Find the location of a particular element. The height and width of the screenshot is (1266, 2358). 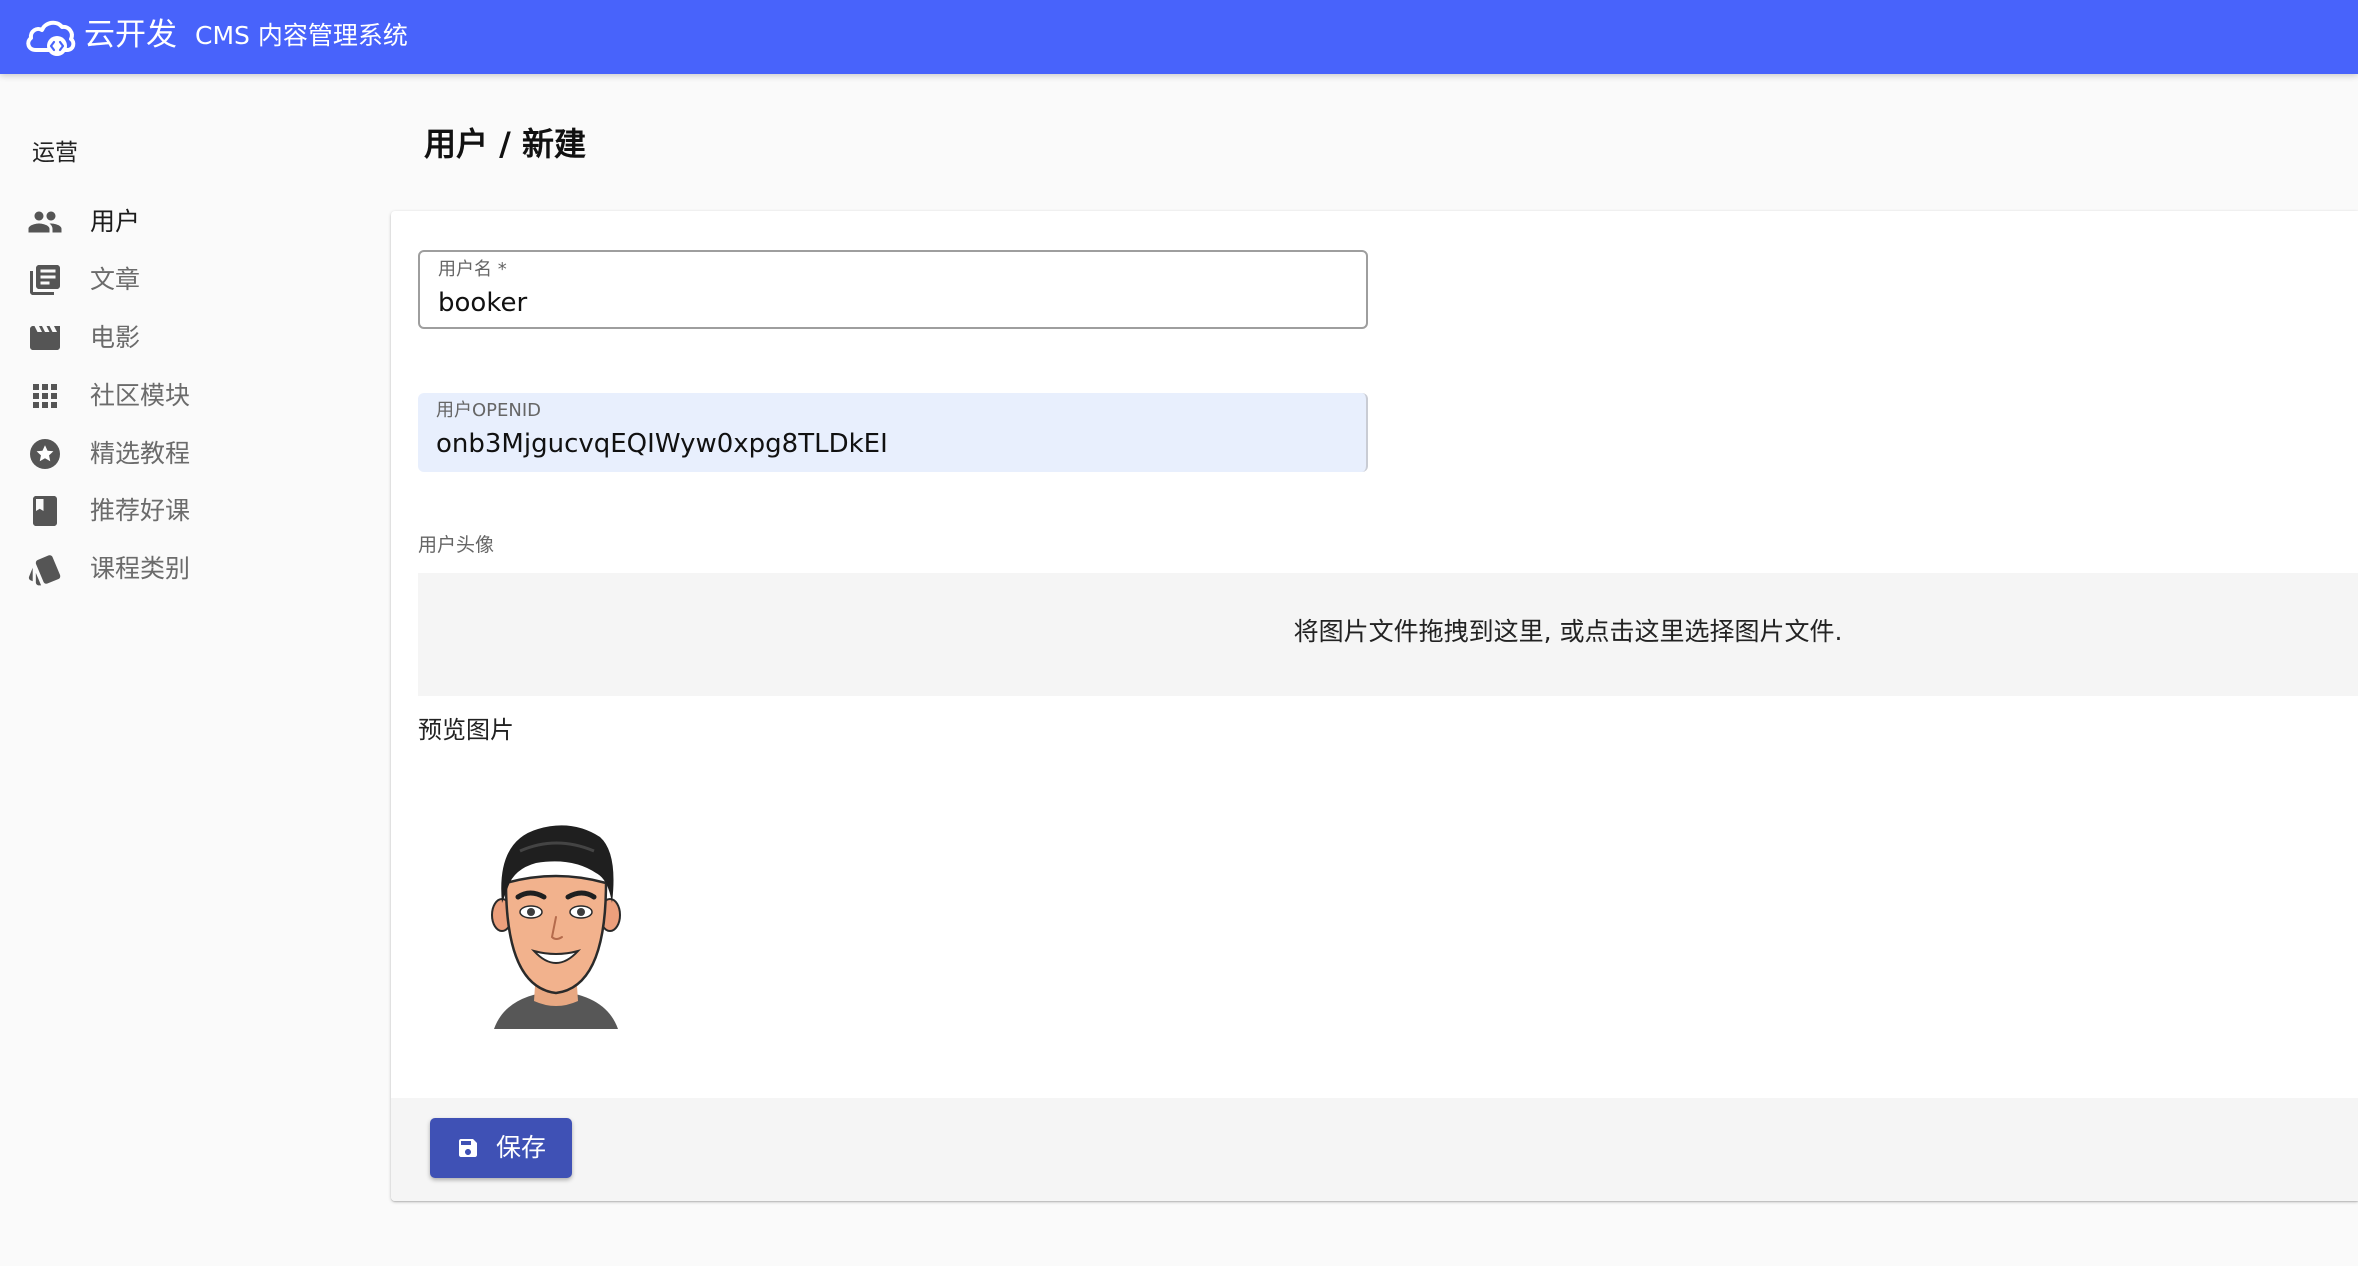

apps-grid-icon is located at coordinates (45, 396).